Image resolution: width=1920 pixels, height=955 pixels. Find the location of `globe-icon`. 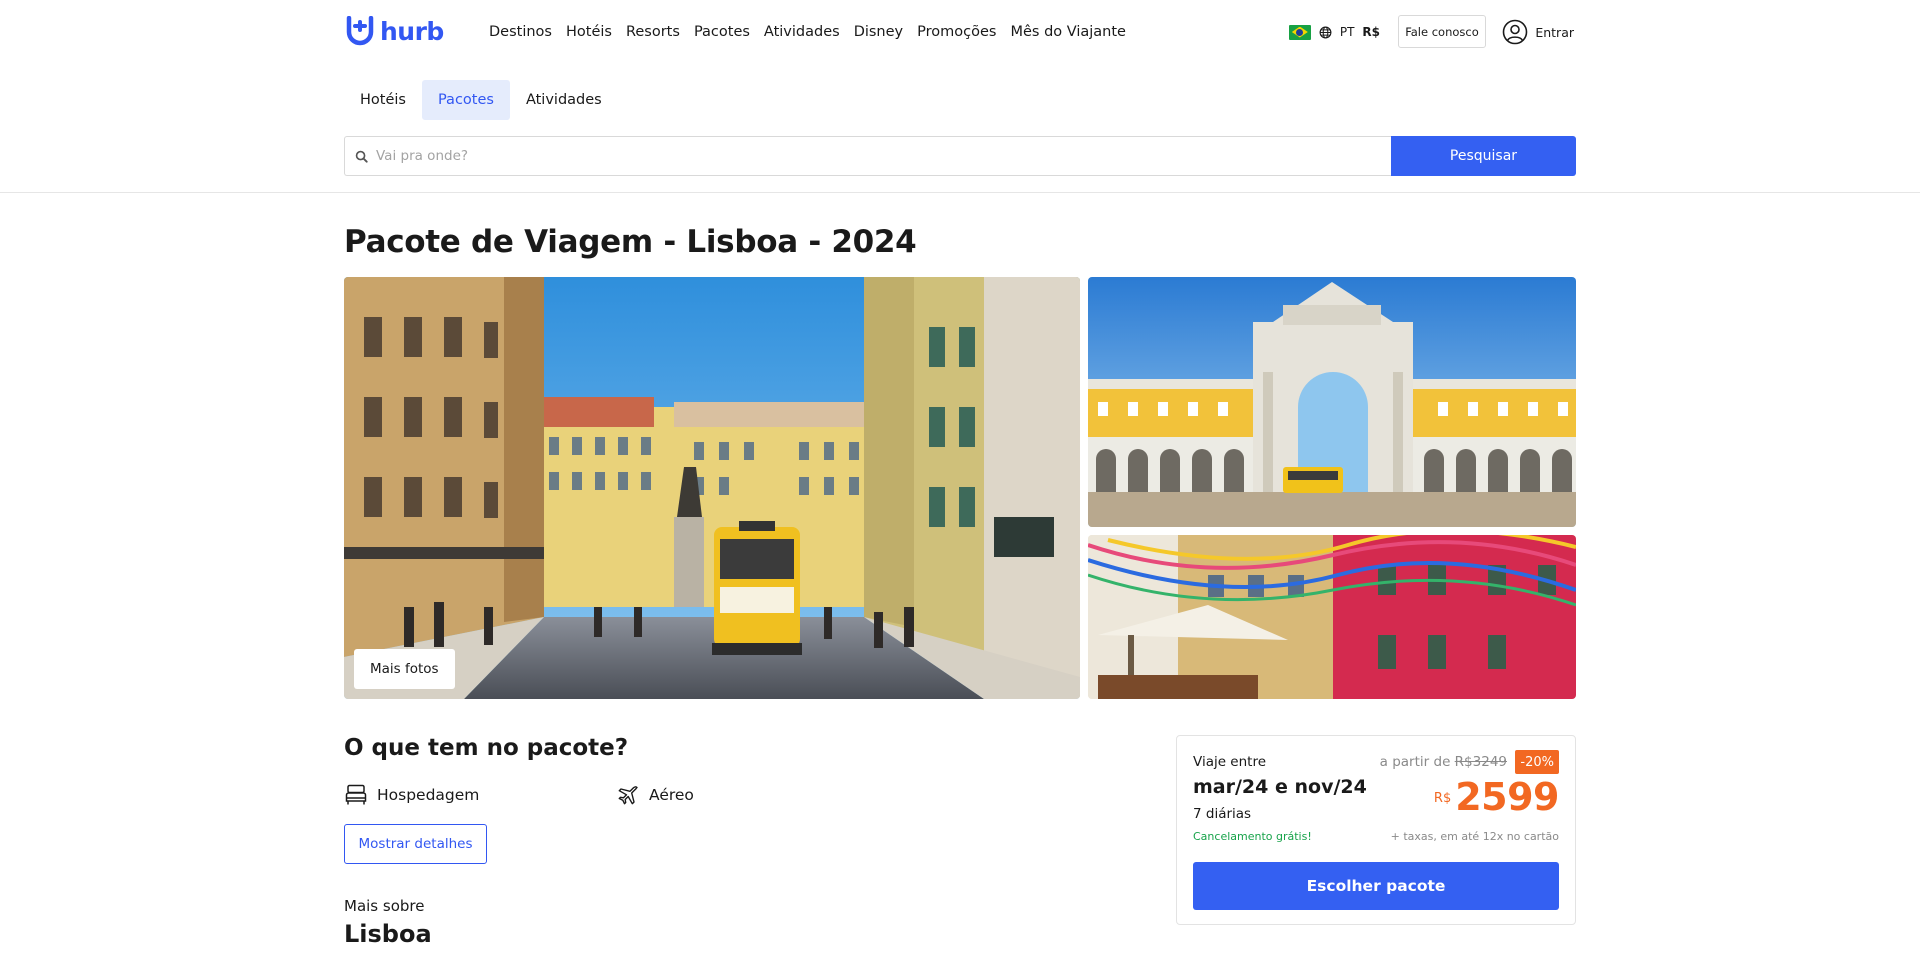

globe-icon is located at coordinates (1325, 32).